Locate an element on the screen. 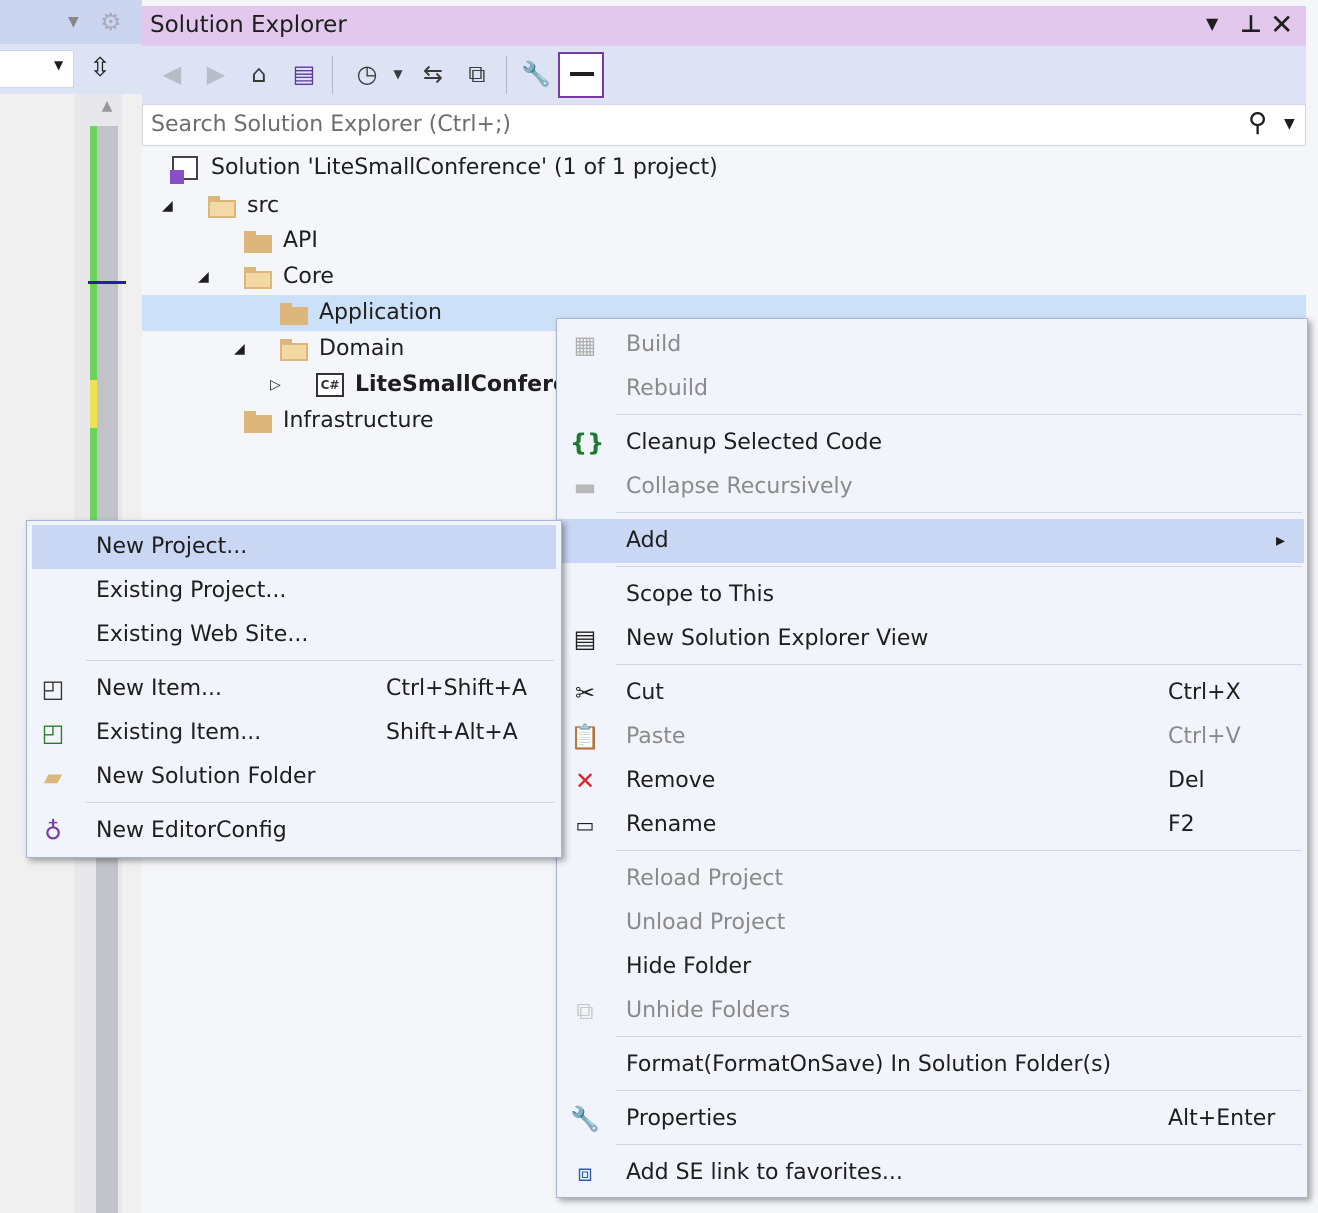 This screenshot has height=1213, width=1318. tree-node-label: Infrastructure is located at coordinates (358, 420).